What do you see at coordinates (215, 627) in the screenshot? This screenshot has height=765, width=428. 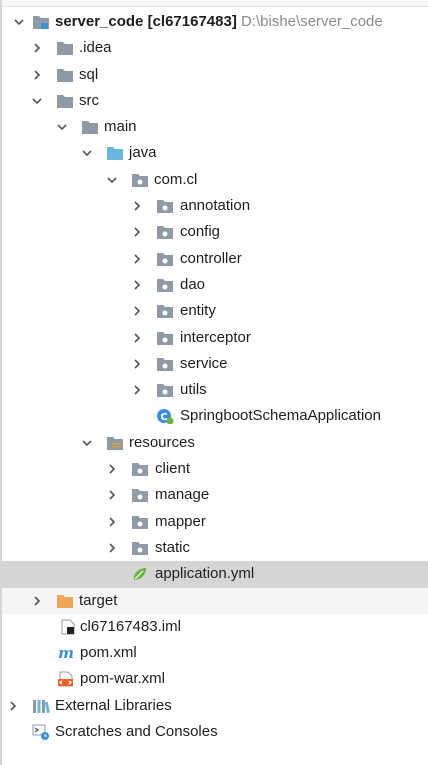 I see `tree-row-iml-file: cl67167483.iml` at bounding box center [215, 627].